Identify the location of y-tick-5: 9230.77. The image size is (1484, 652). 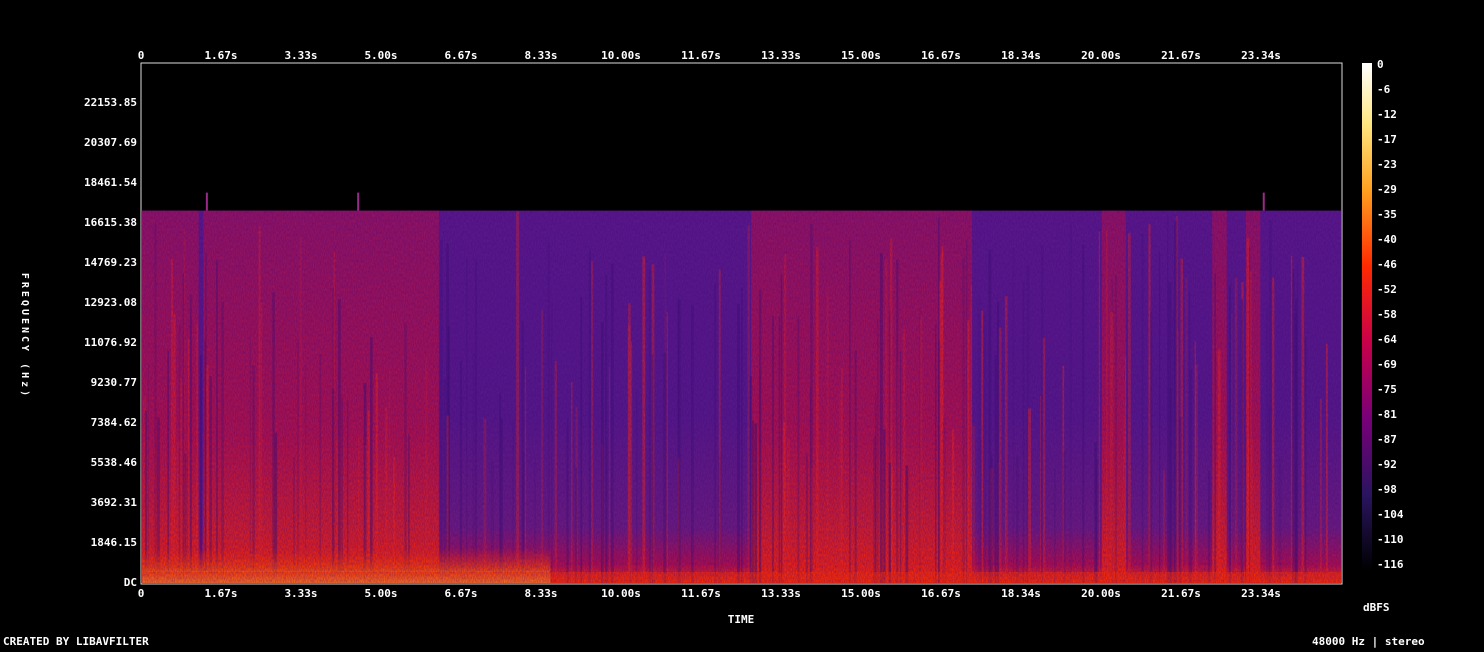
(114, 382).